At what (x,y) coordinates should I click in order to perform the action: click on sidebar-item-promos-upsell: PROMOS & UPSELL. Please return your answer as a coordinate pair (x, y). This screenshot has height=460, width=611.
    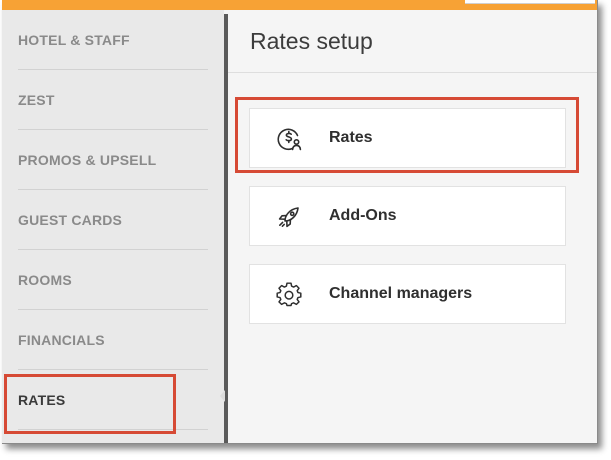
    Looking at the image, I should click on (113, 160).